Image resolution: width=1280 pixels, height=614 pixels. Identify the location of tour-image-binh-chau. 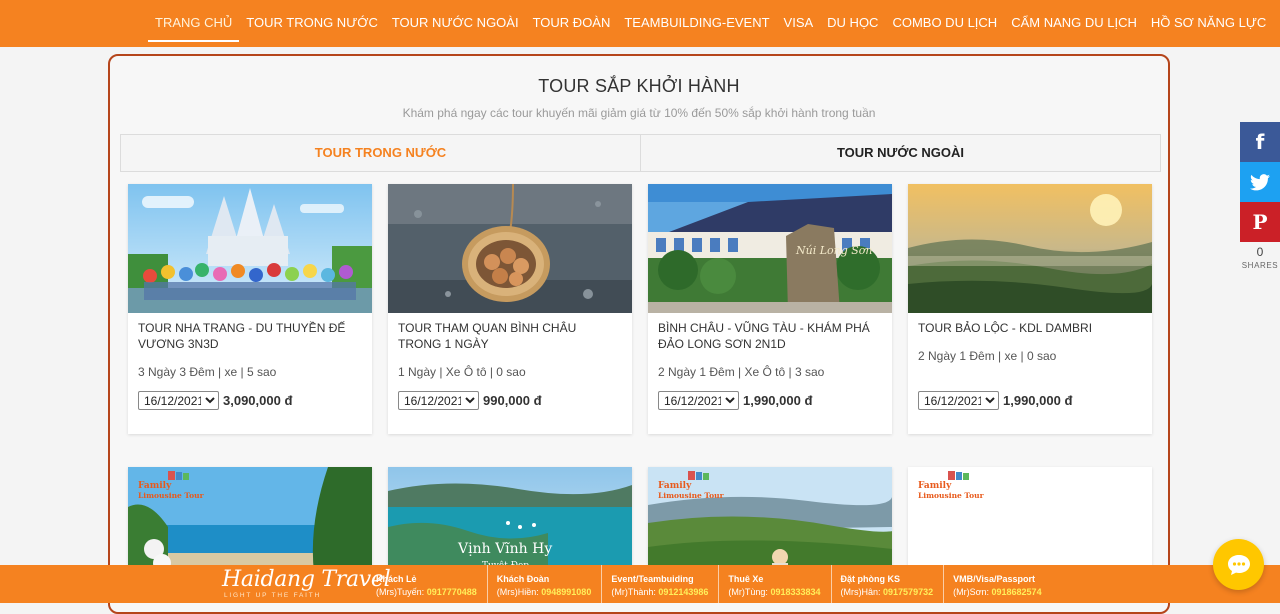
(510, 248).